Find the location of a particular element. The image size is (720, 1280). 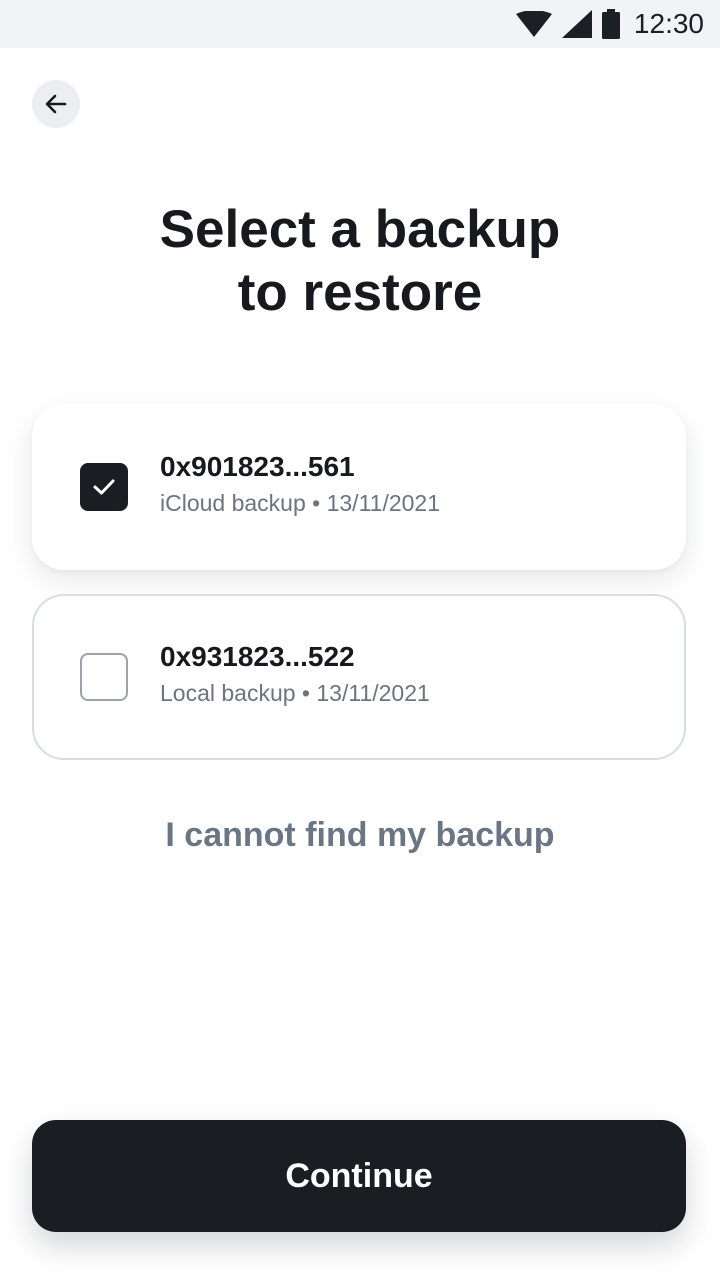

page-title-line-2: to restore is located at coordinates (360, 292).